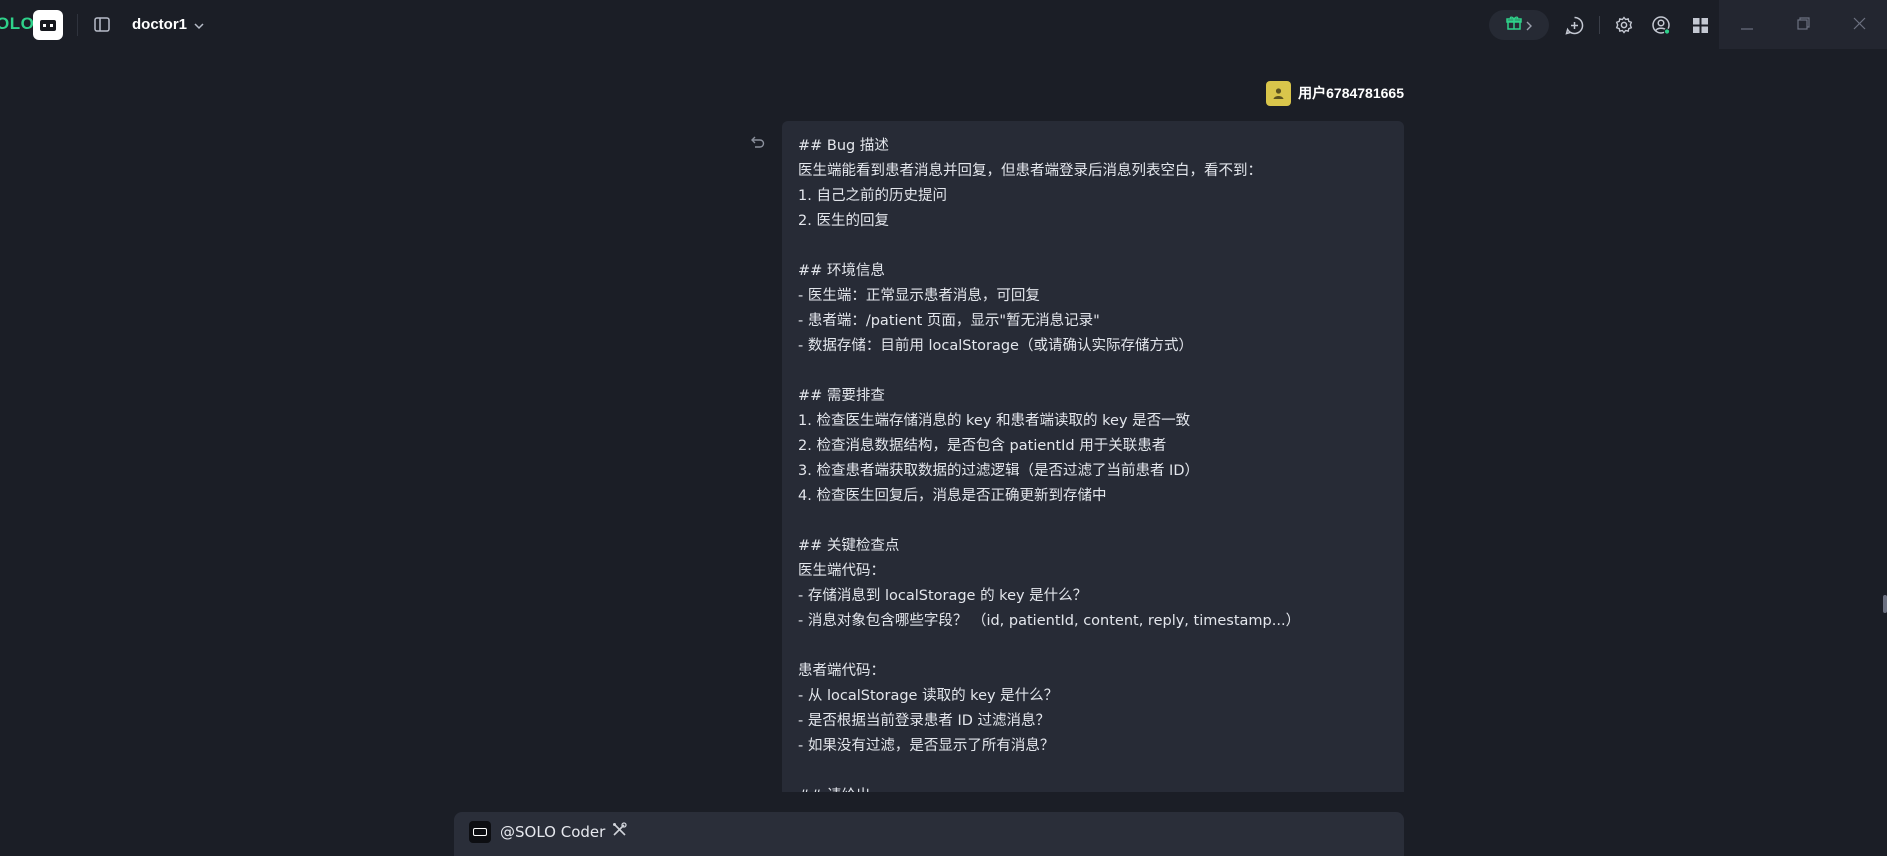  I want to click on gift-button, so click(1519, 25).